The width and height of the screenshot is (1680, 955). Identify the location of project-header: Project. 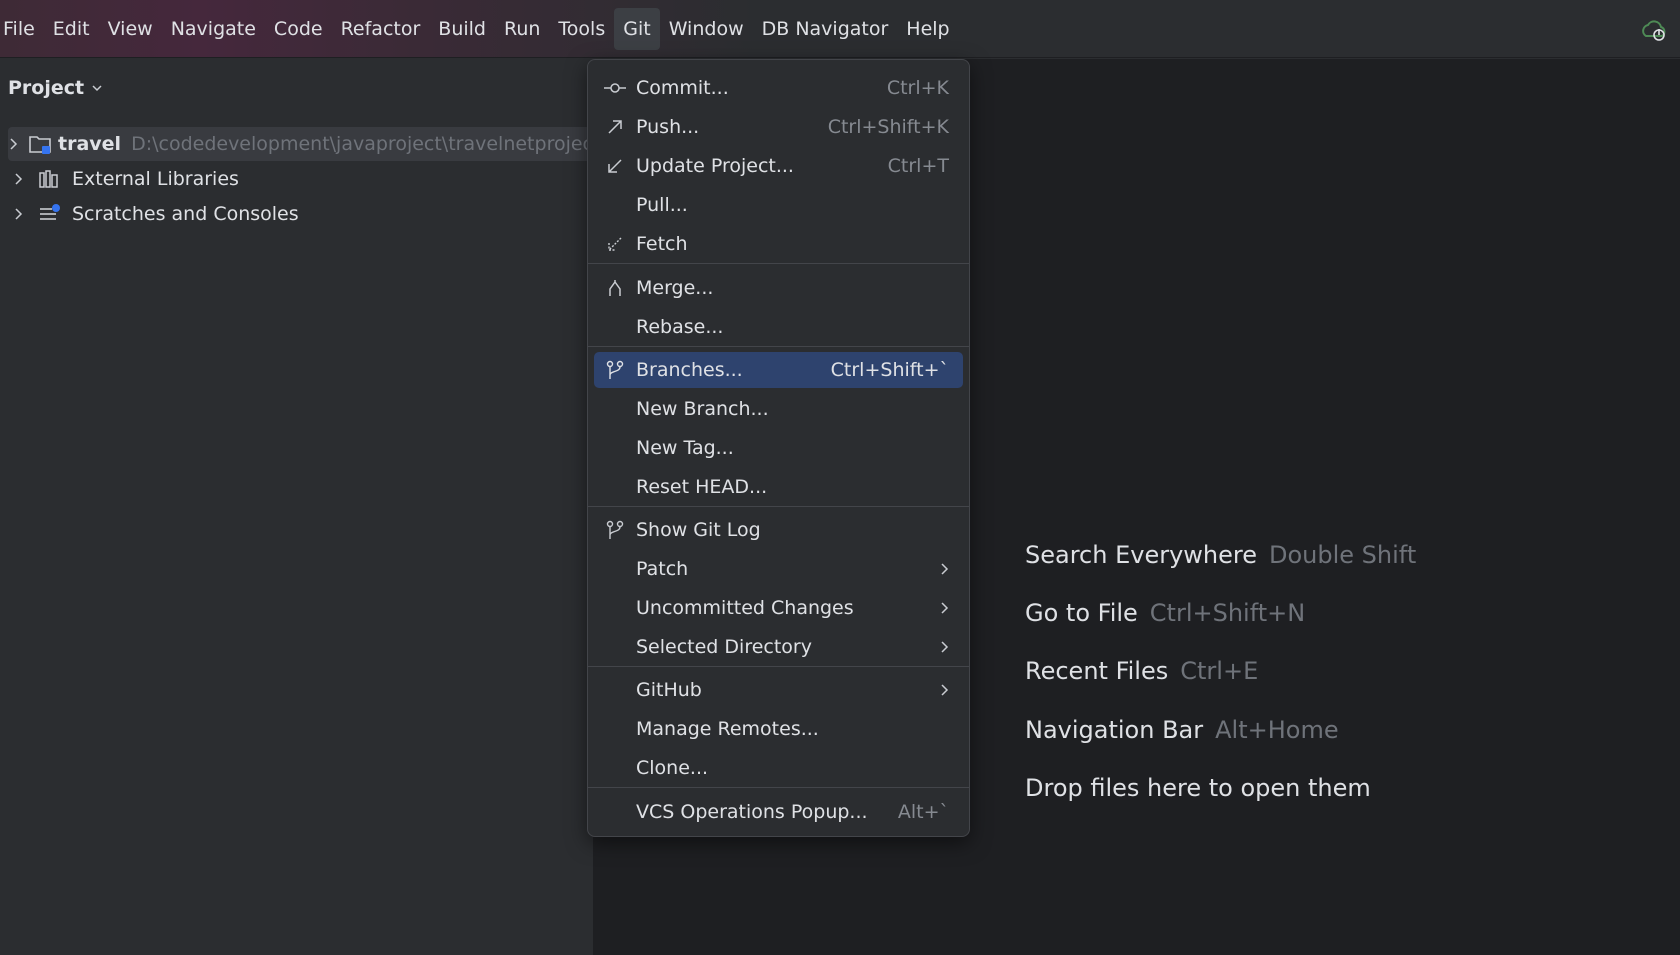
(56, 88).